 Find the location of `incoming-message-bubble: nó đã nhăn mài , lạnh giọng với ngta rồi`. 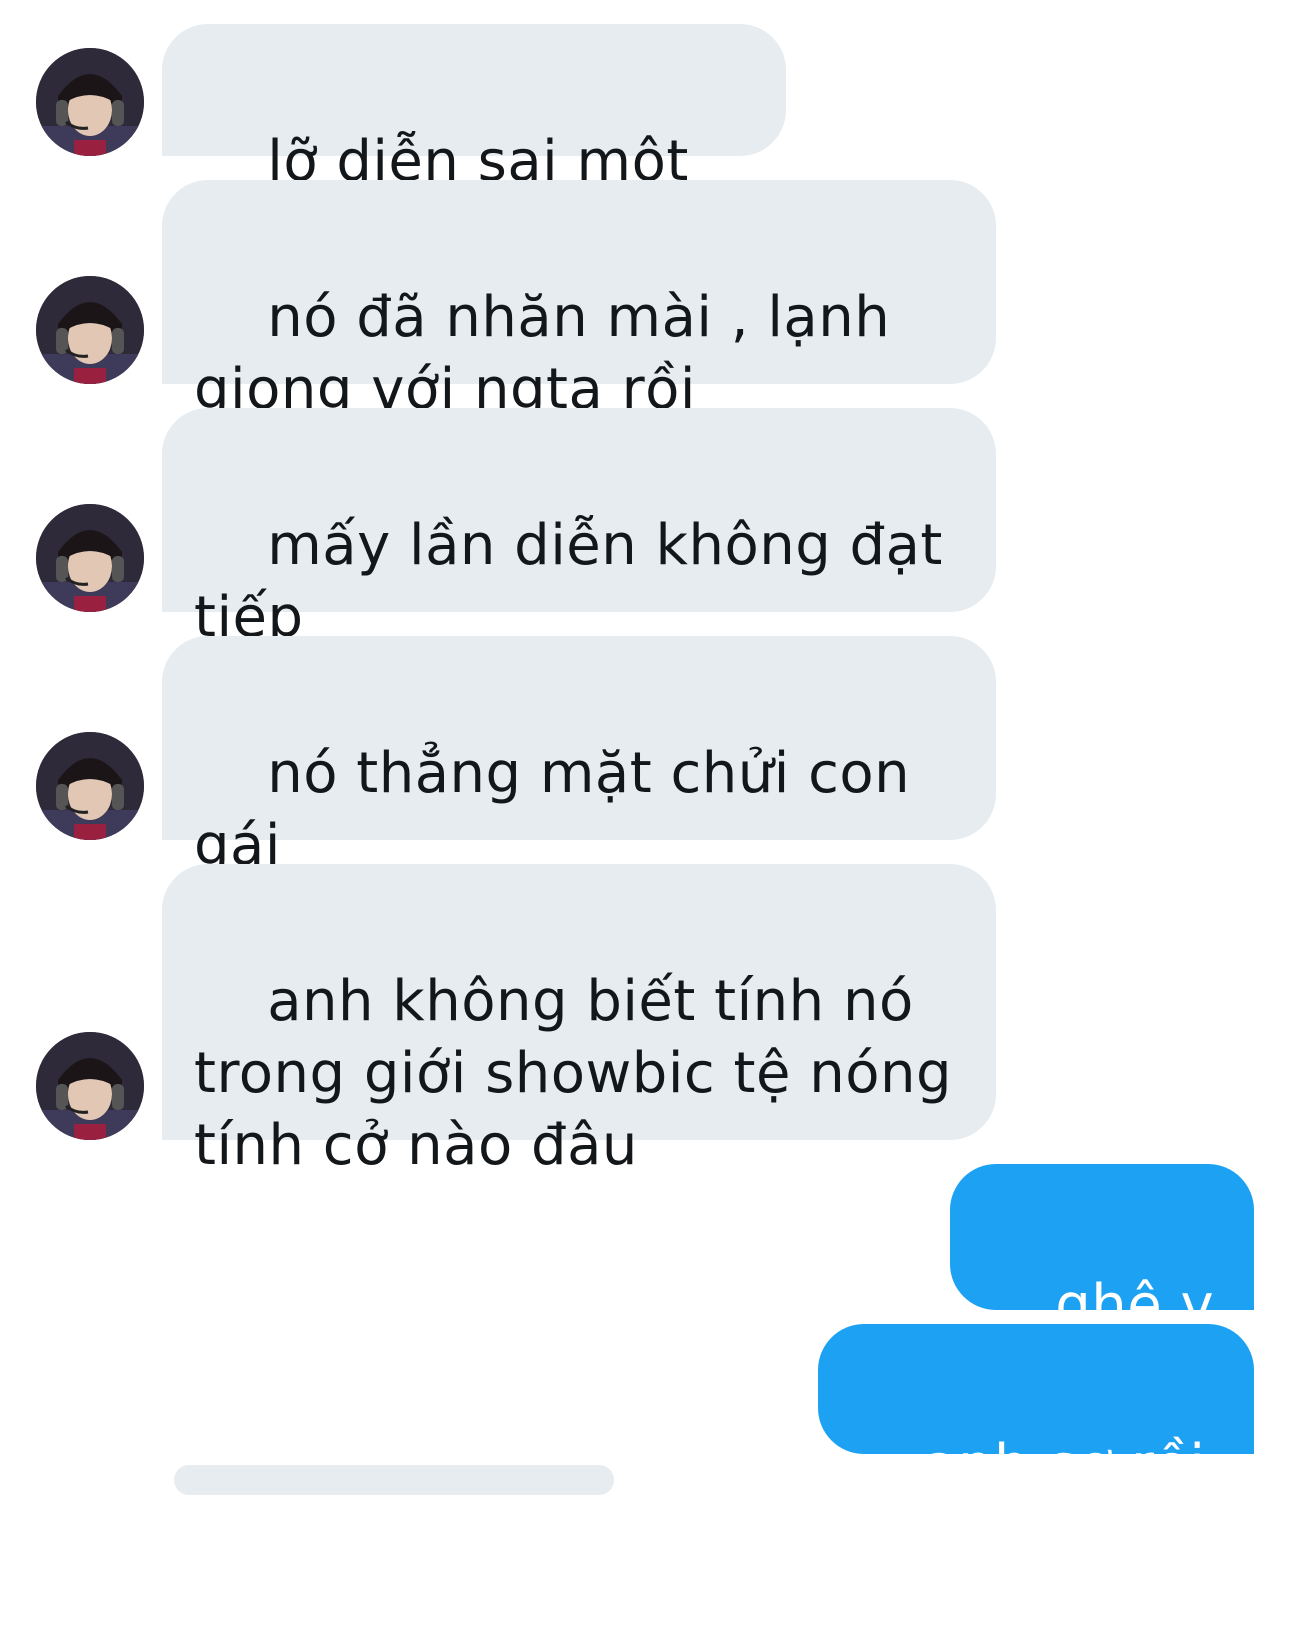

incoming-message-bubble: nó đã nhăn mài , lạnh giọng với ngta rồi is located at coordinates (579, 301).